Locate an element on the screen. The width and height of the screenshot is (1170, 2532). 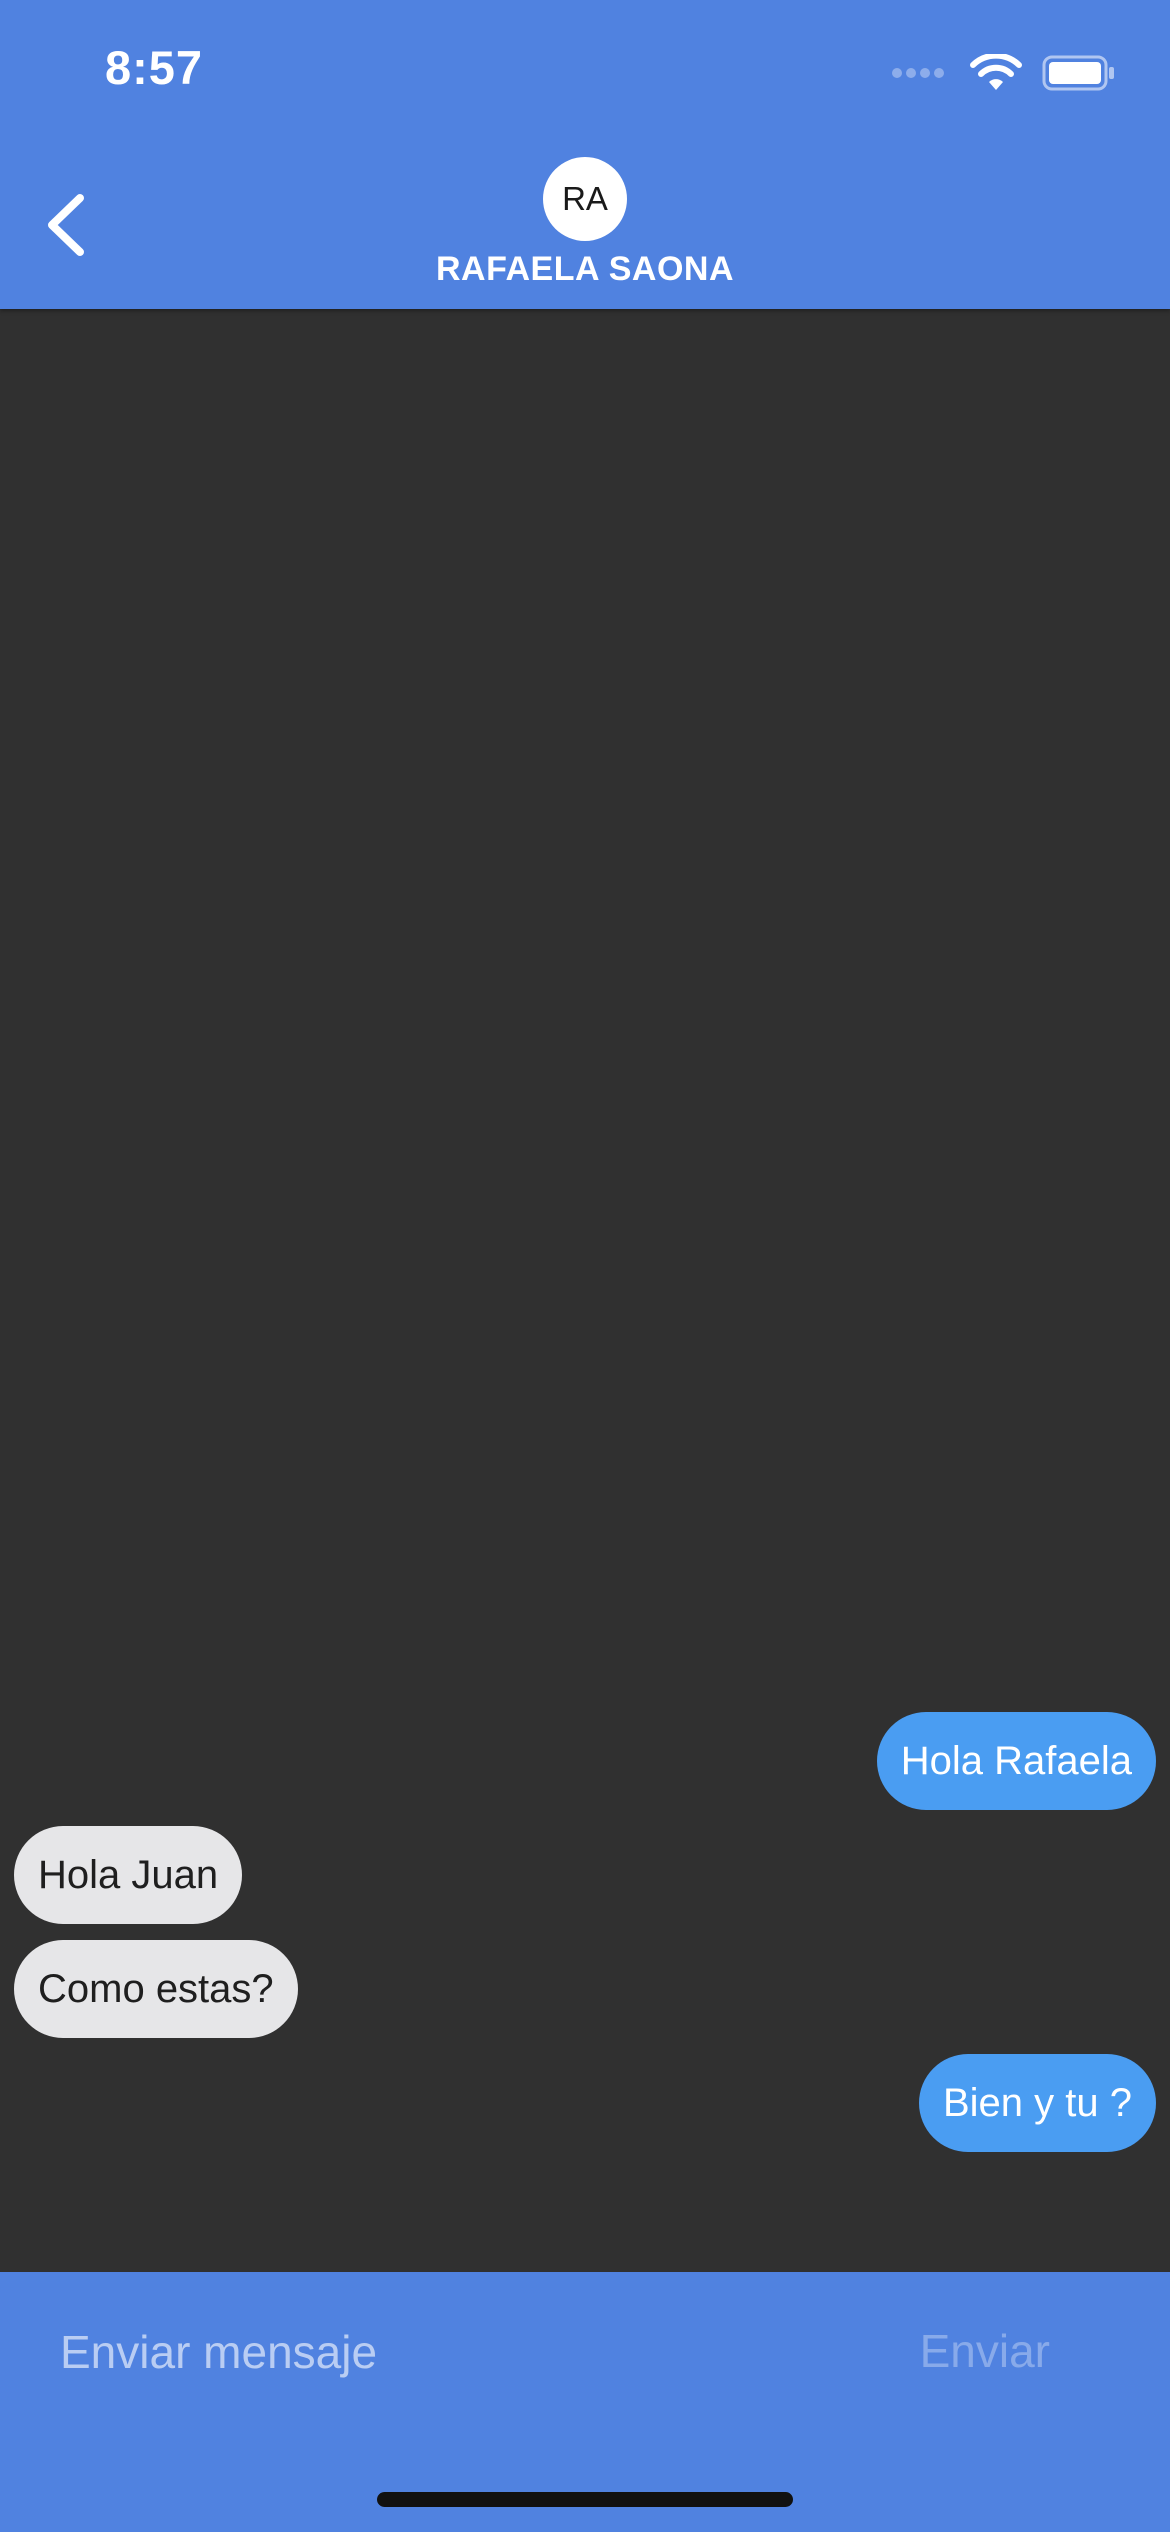
status-indicators is located at coordinates (1004, 73).